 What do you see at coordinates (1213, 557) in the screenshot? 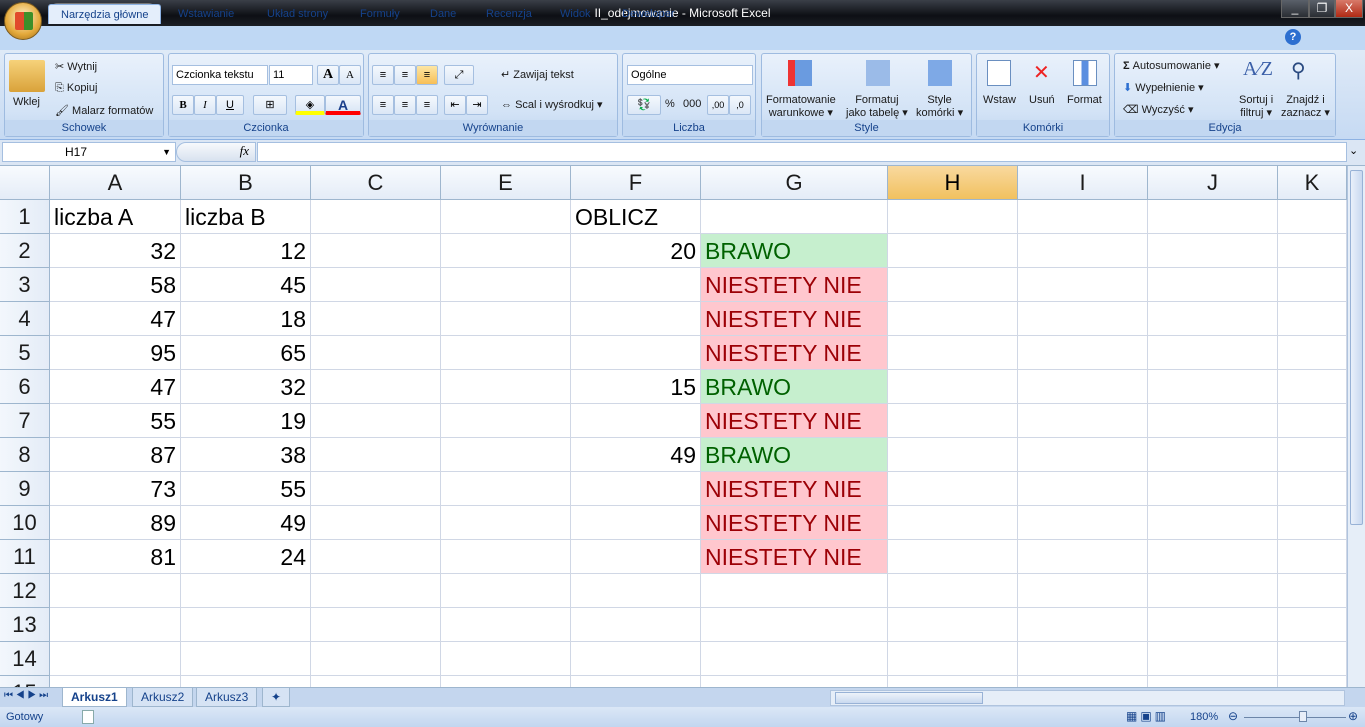
I see `cell-J11` at bounding box center [1213, 557].